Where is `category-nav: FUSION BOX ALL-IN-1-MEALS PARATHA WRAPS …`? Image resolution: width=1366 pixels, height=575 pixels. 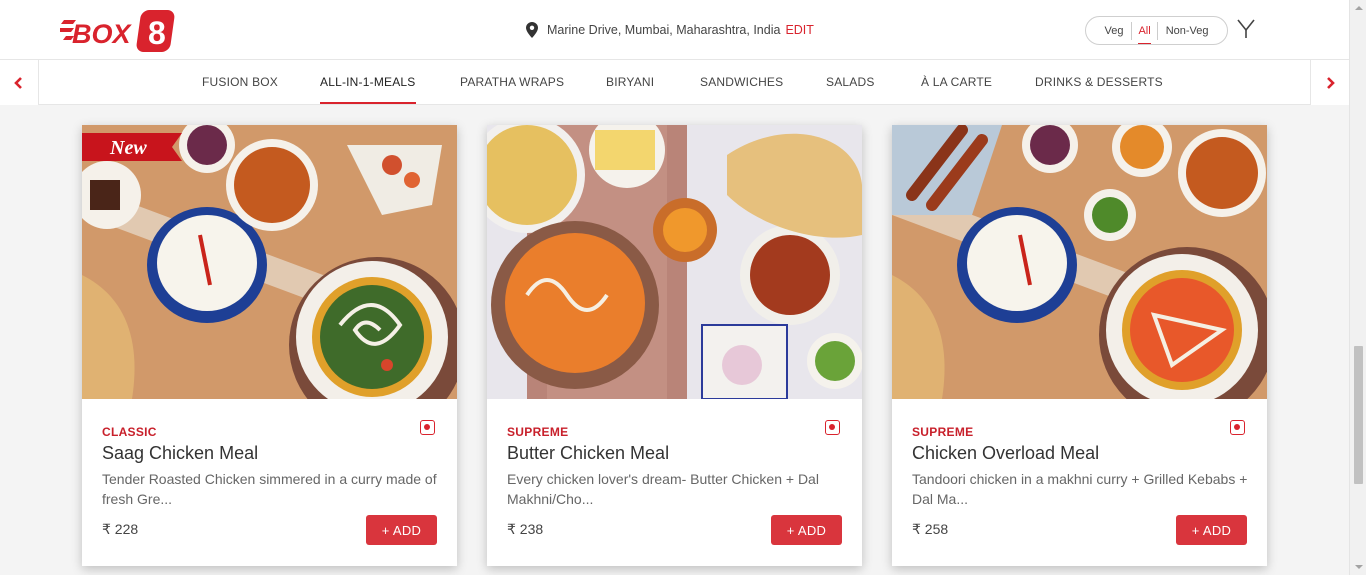 category-nav: FUSION BOX ALL-IN-1-MEALS PARATHA WRAPS … is located at coordinates (674, 82).